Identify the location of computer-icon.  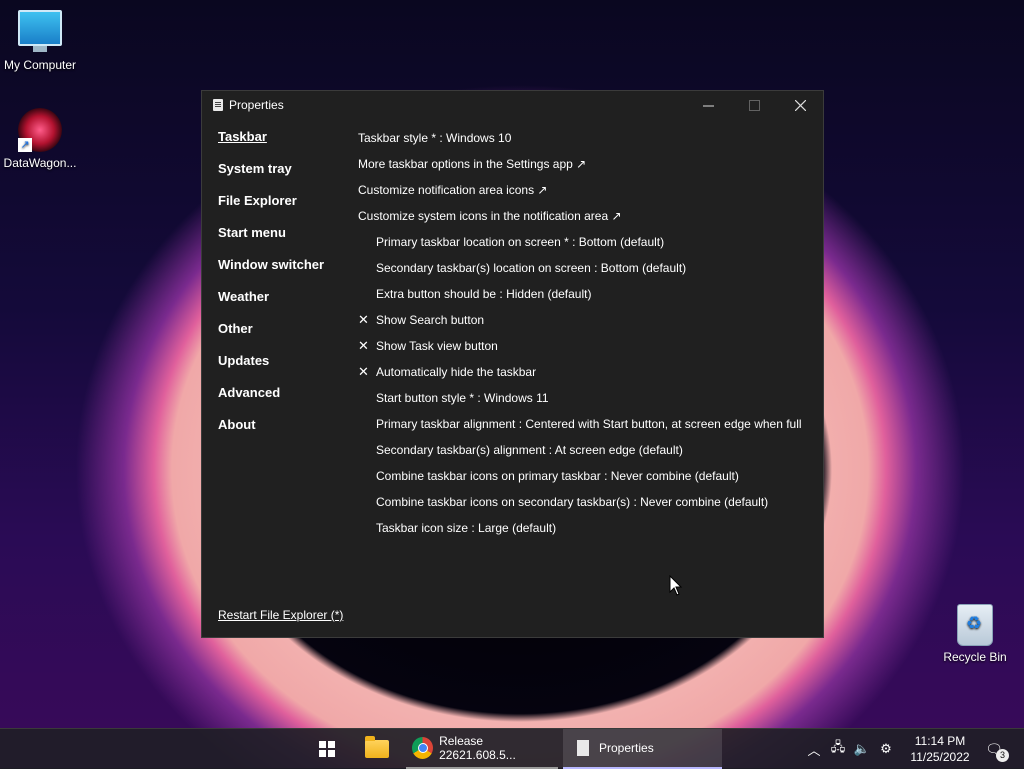
(40, 31).